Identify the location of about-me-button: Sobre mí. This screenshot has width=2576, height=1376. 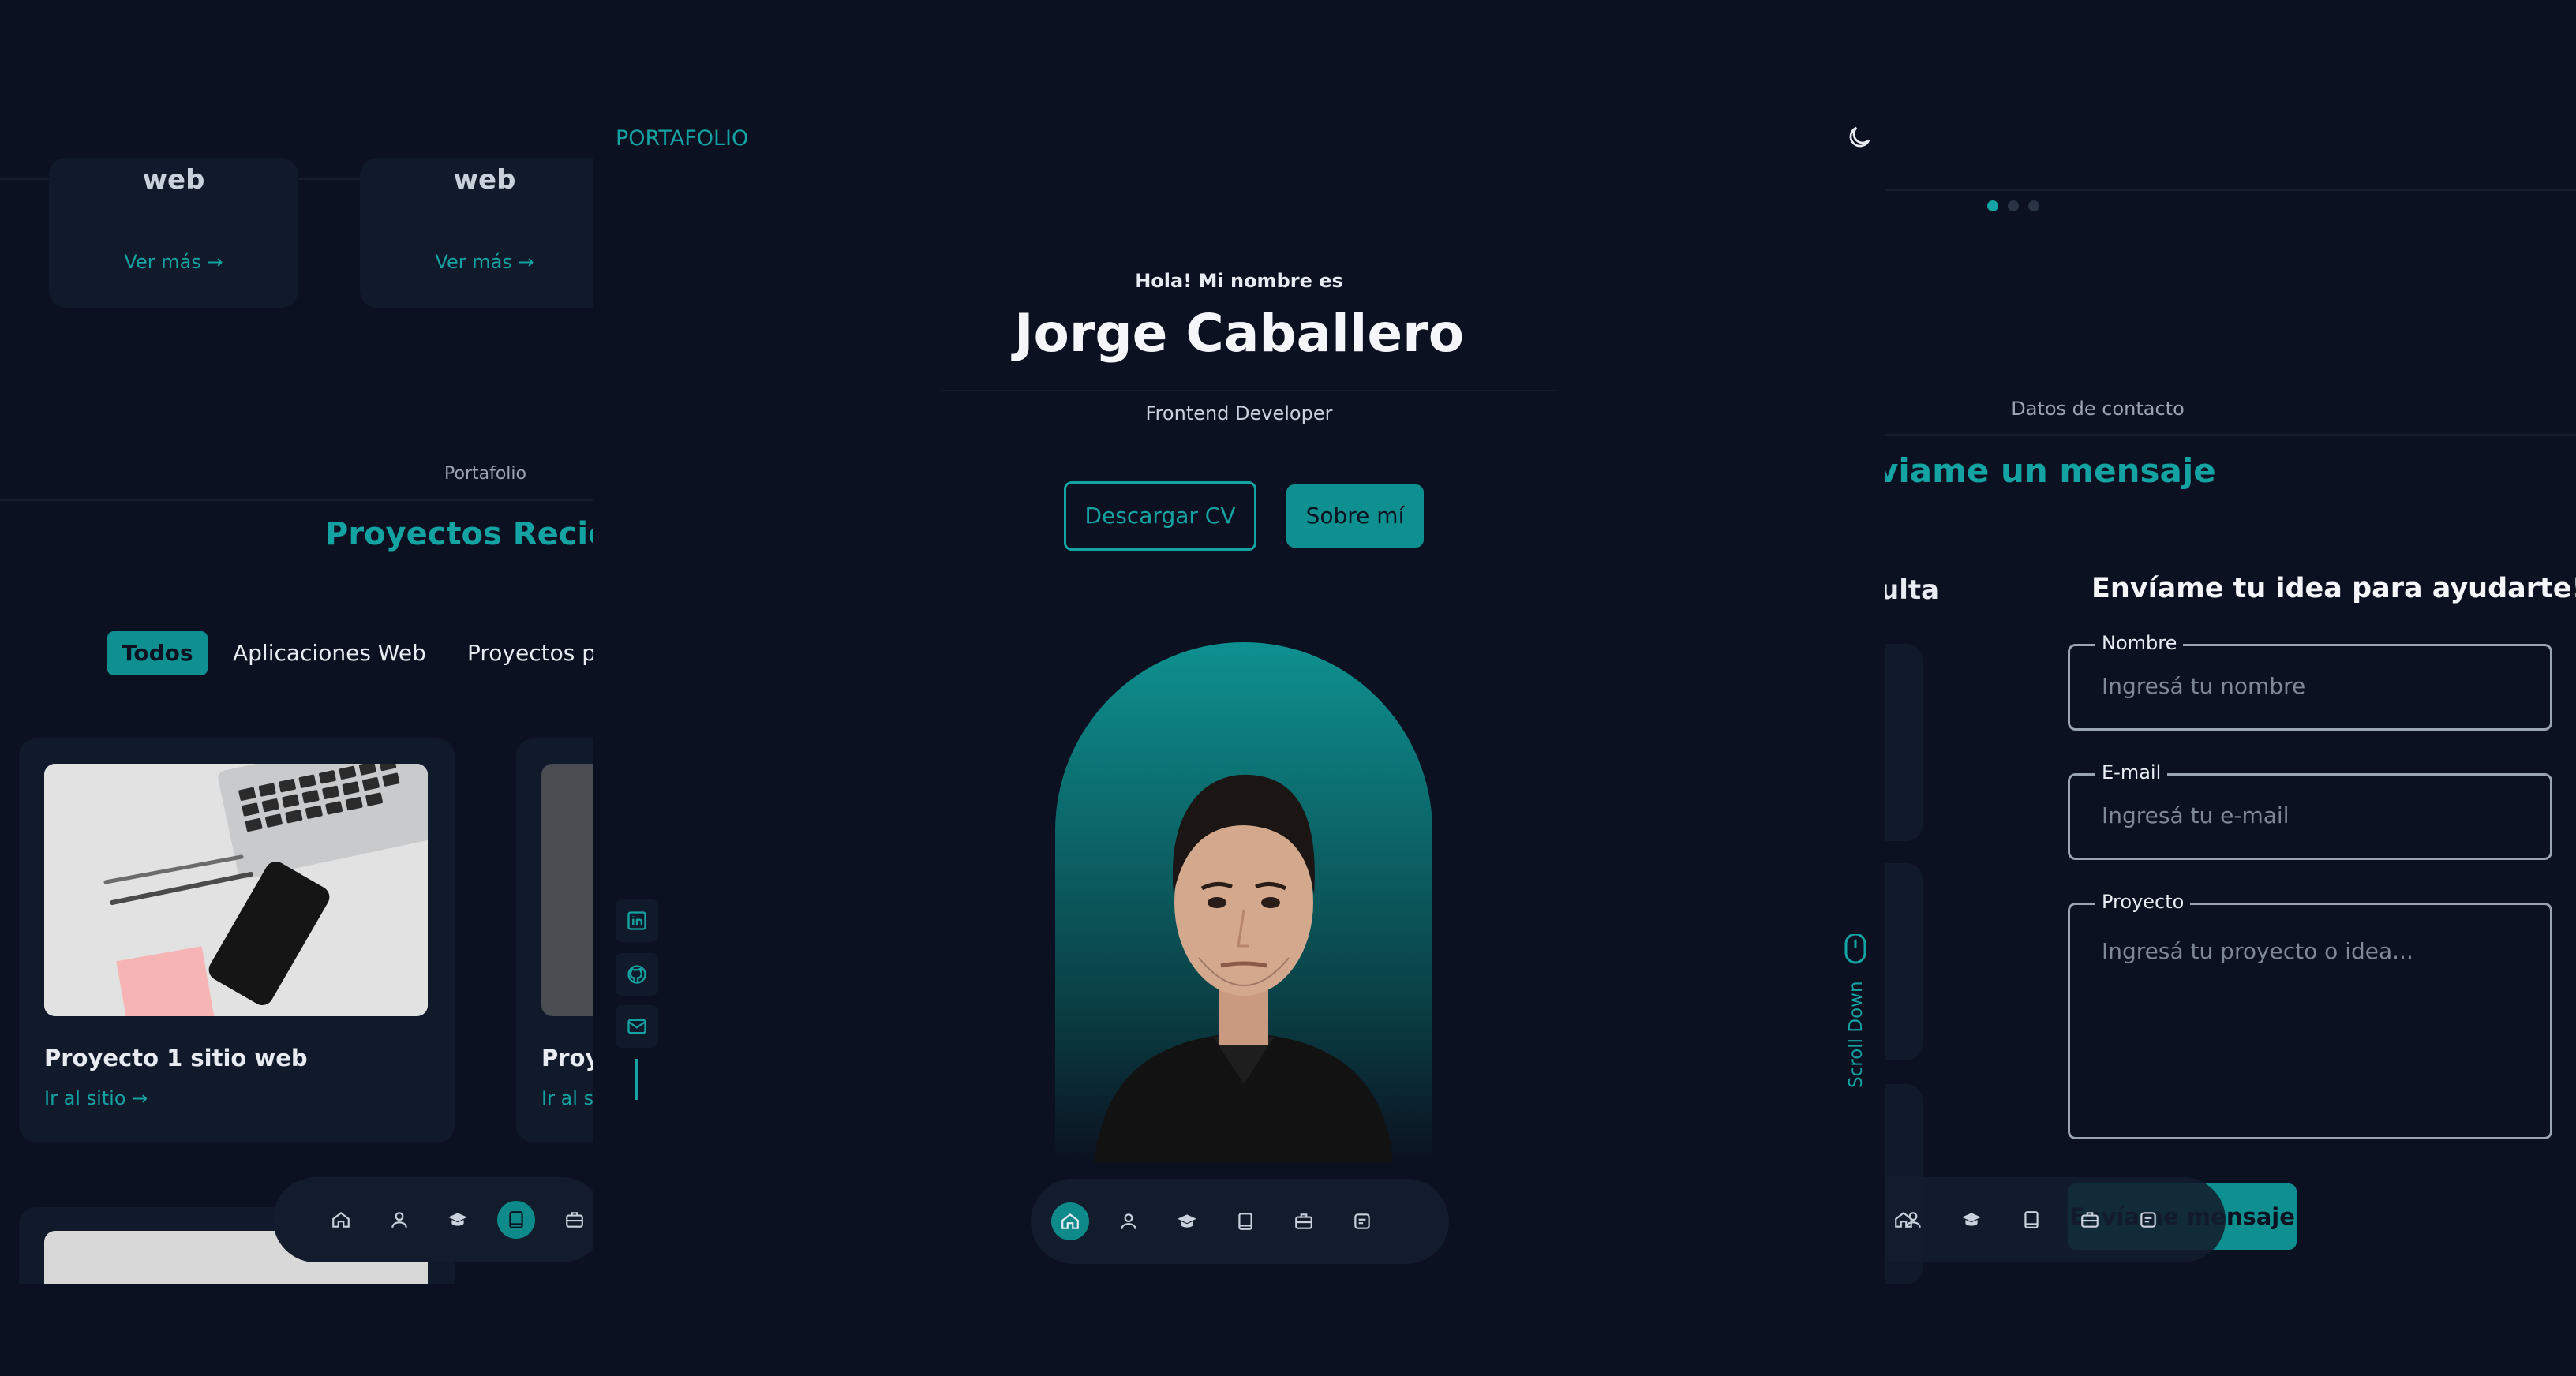
(1355, 516).